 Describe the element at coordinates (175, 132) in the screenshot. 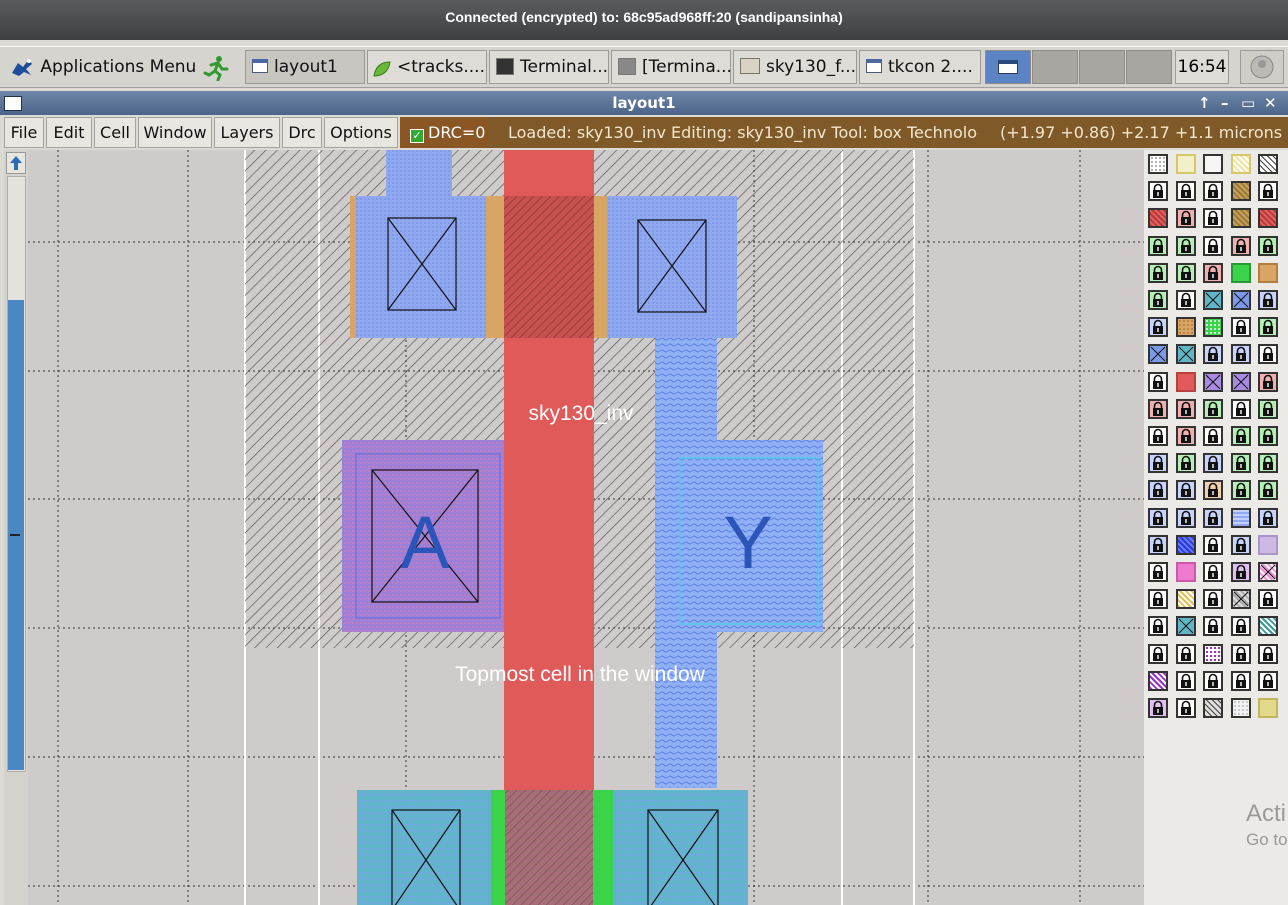

I see `menu-window: Window` at that location.